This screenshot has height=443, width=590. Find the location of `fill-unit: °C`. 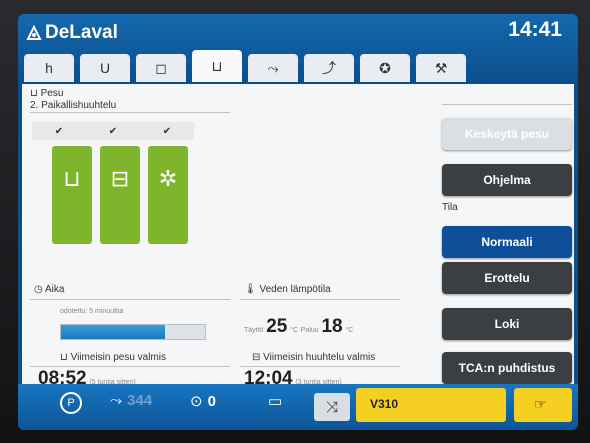

fill-unit: °C is located at coordinates (294, 330).